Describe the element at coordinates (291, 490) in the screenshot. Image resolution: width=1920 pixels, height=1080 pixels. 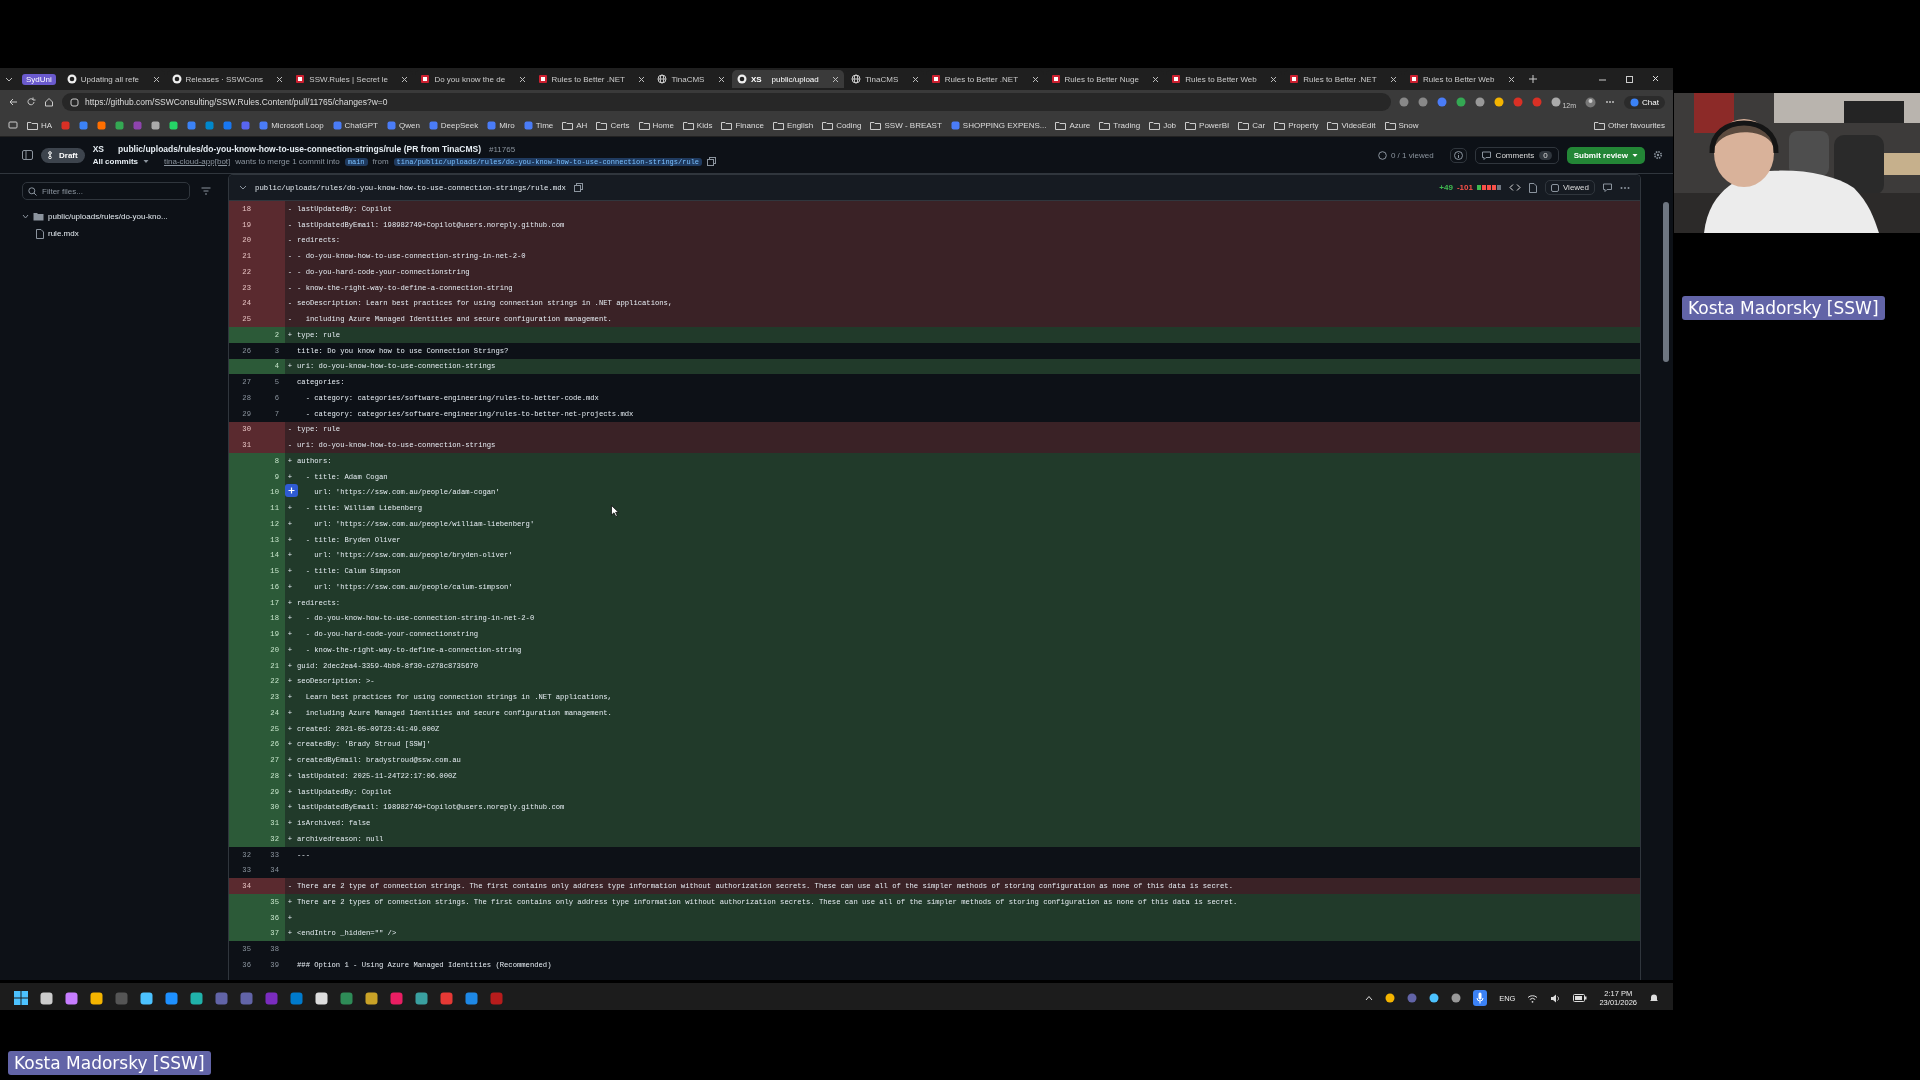
I see `add-comment-button` at that location.